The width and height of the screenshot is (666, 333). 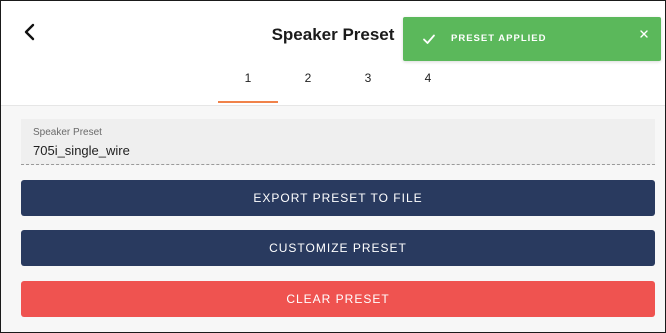 What do you see at coordinates (248, 85) in the screenshot?
I see `tab-1: 1` at bounding box center [248, 85].